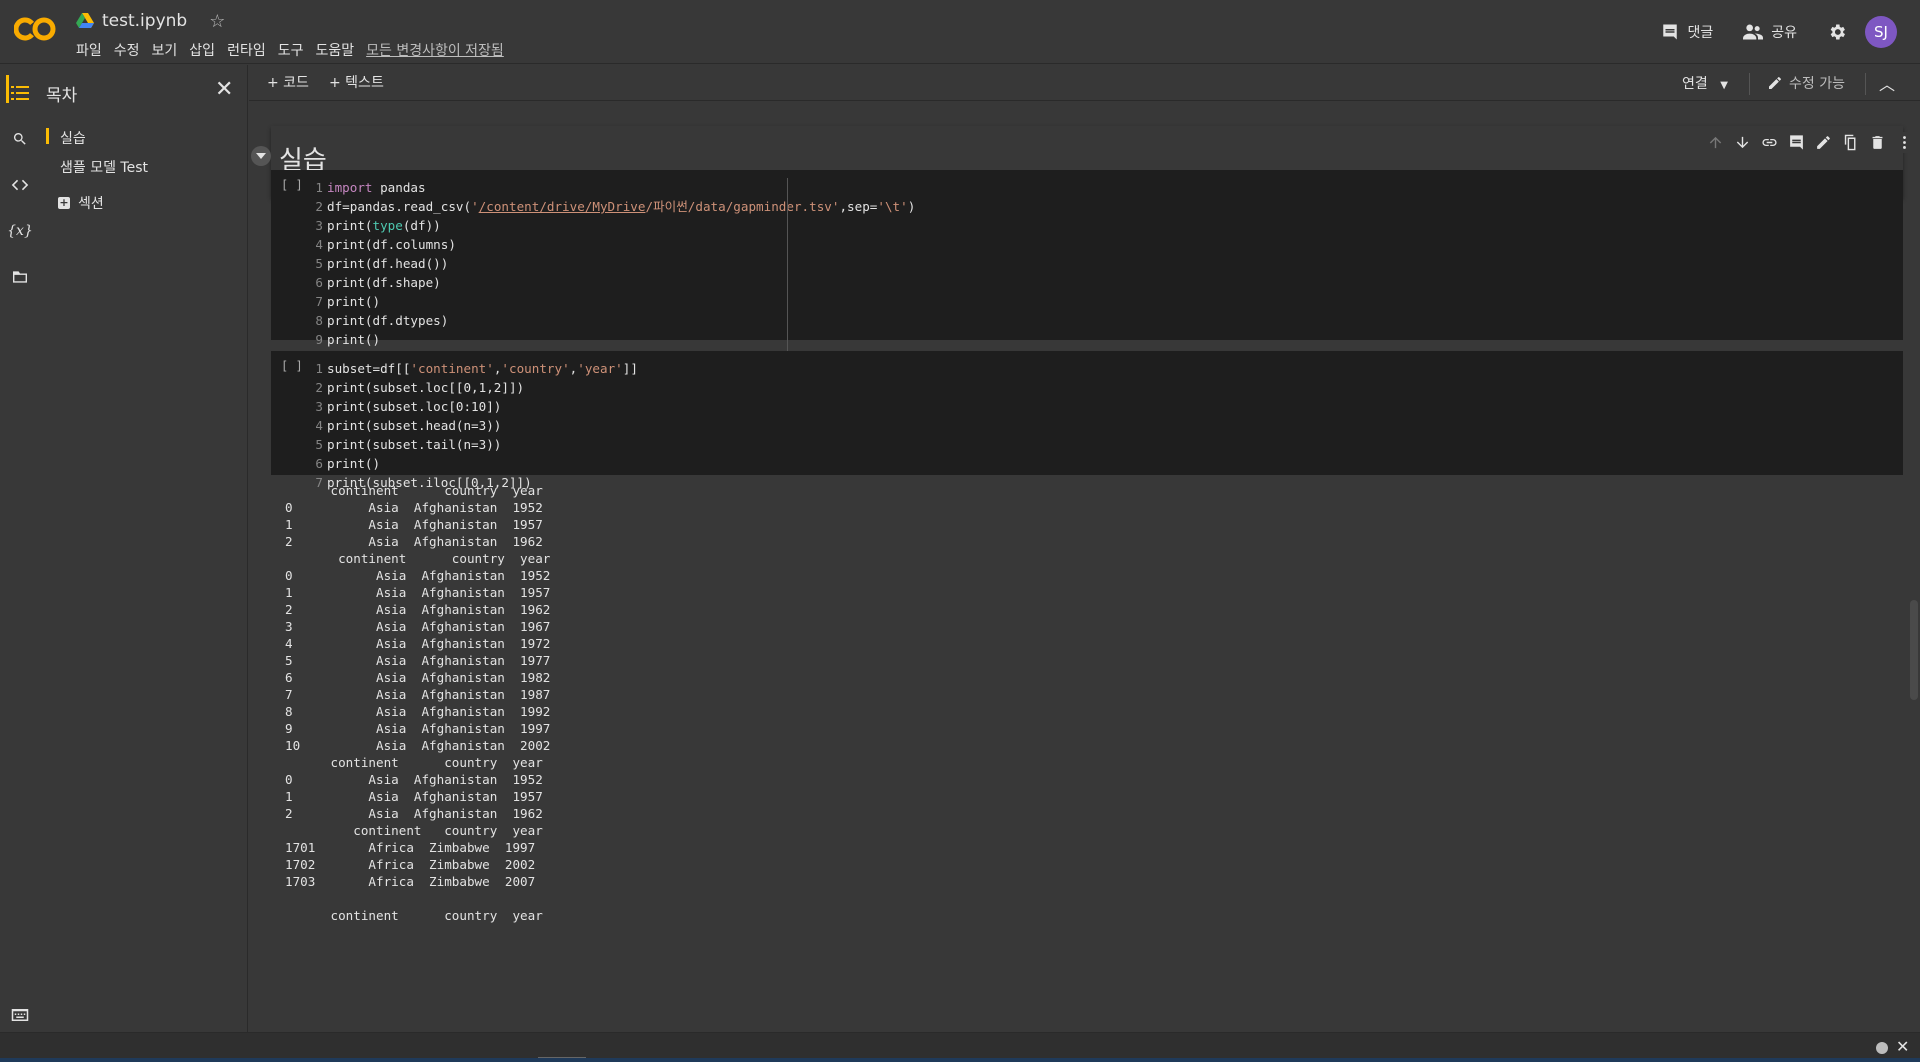 The width and height of the screenshot is (1920, 1062). Describe the element at coordinates (610, 244) in the screenshot. I see `code-line: 4 print(df.columns)` at that location.